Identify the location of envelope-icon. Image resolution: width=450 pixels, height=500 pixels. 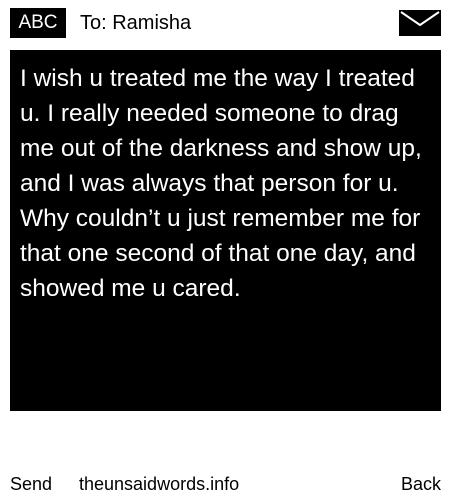
(420, 23).